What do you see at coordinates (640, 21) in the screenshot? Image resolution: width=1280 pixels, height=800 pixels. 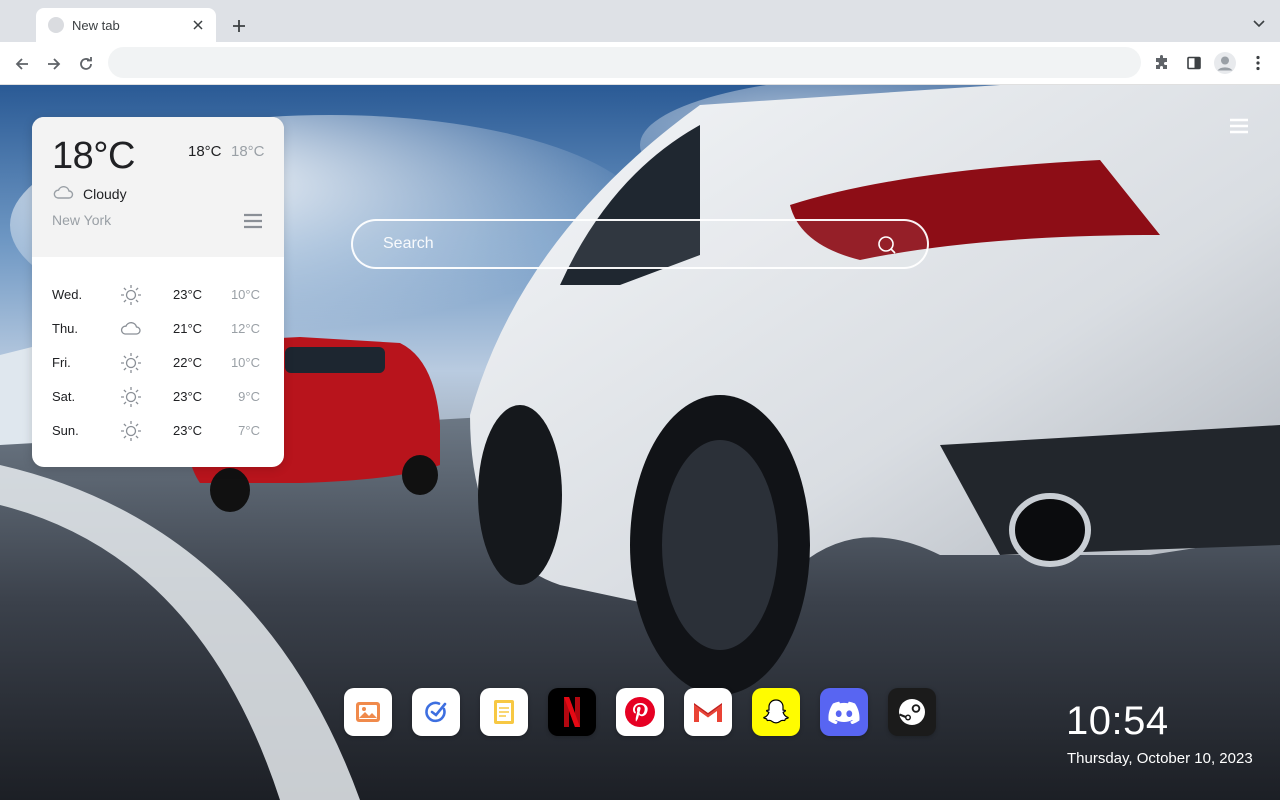 I see `tab-strip: New tab` at bounding box center [640, 21].